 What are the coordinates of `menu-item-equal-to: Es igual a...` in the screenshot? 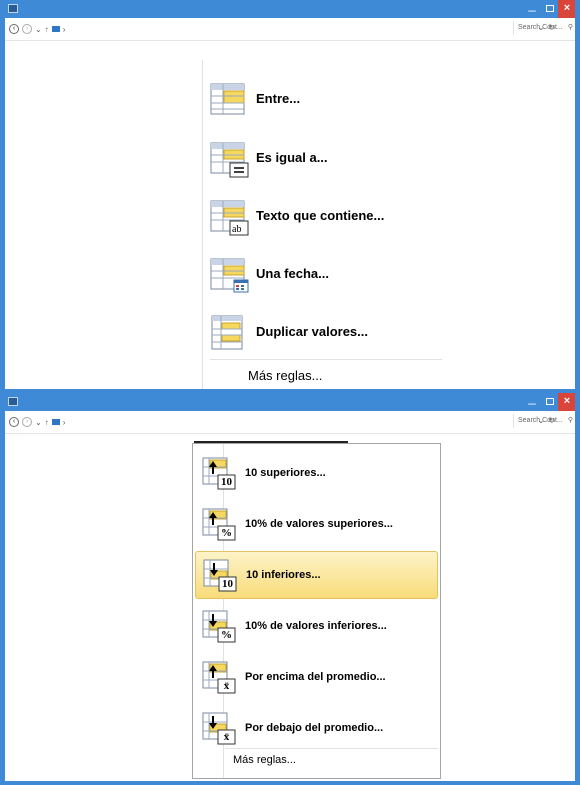 It's located at (325, 157).